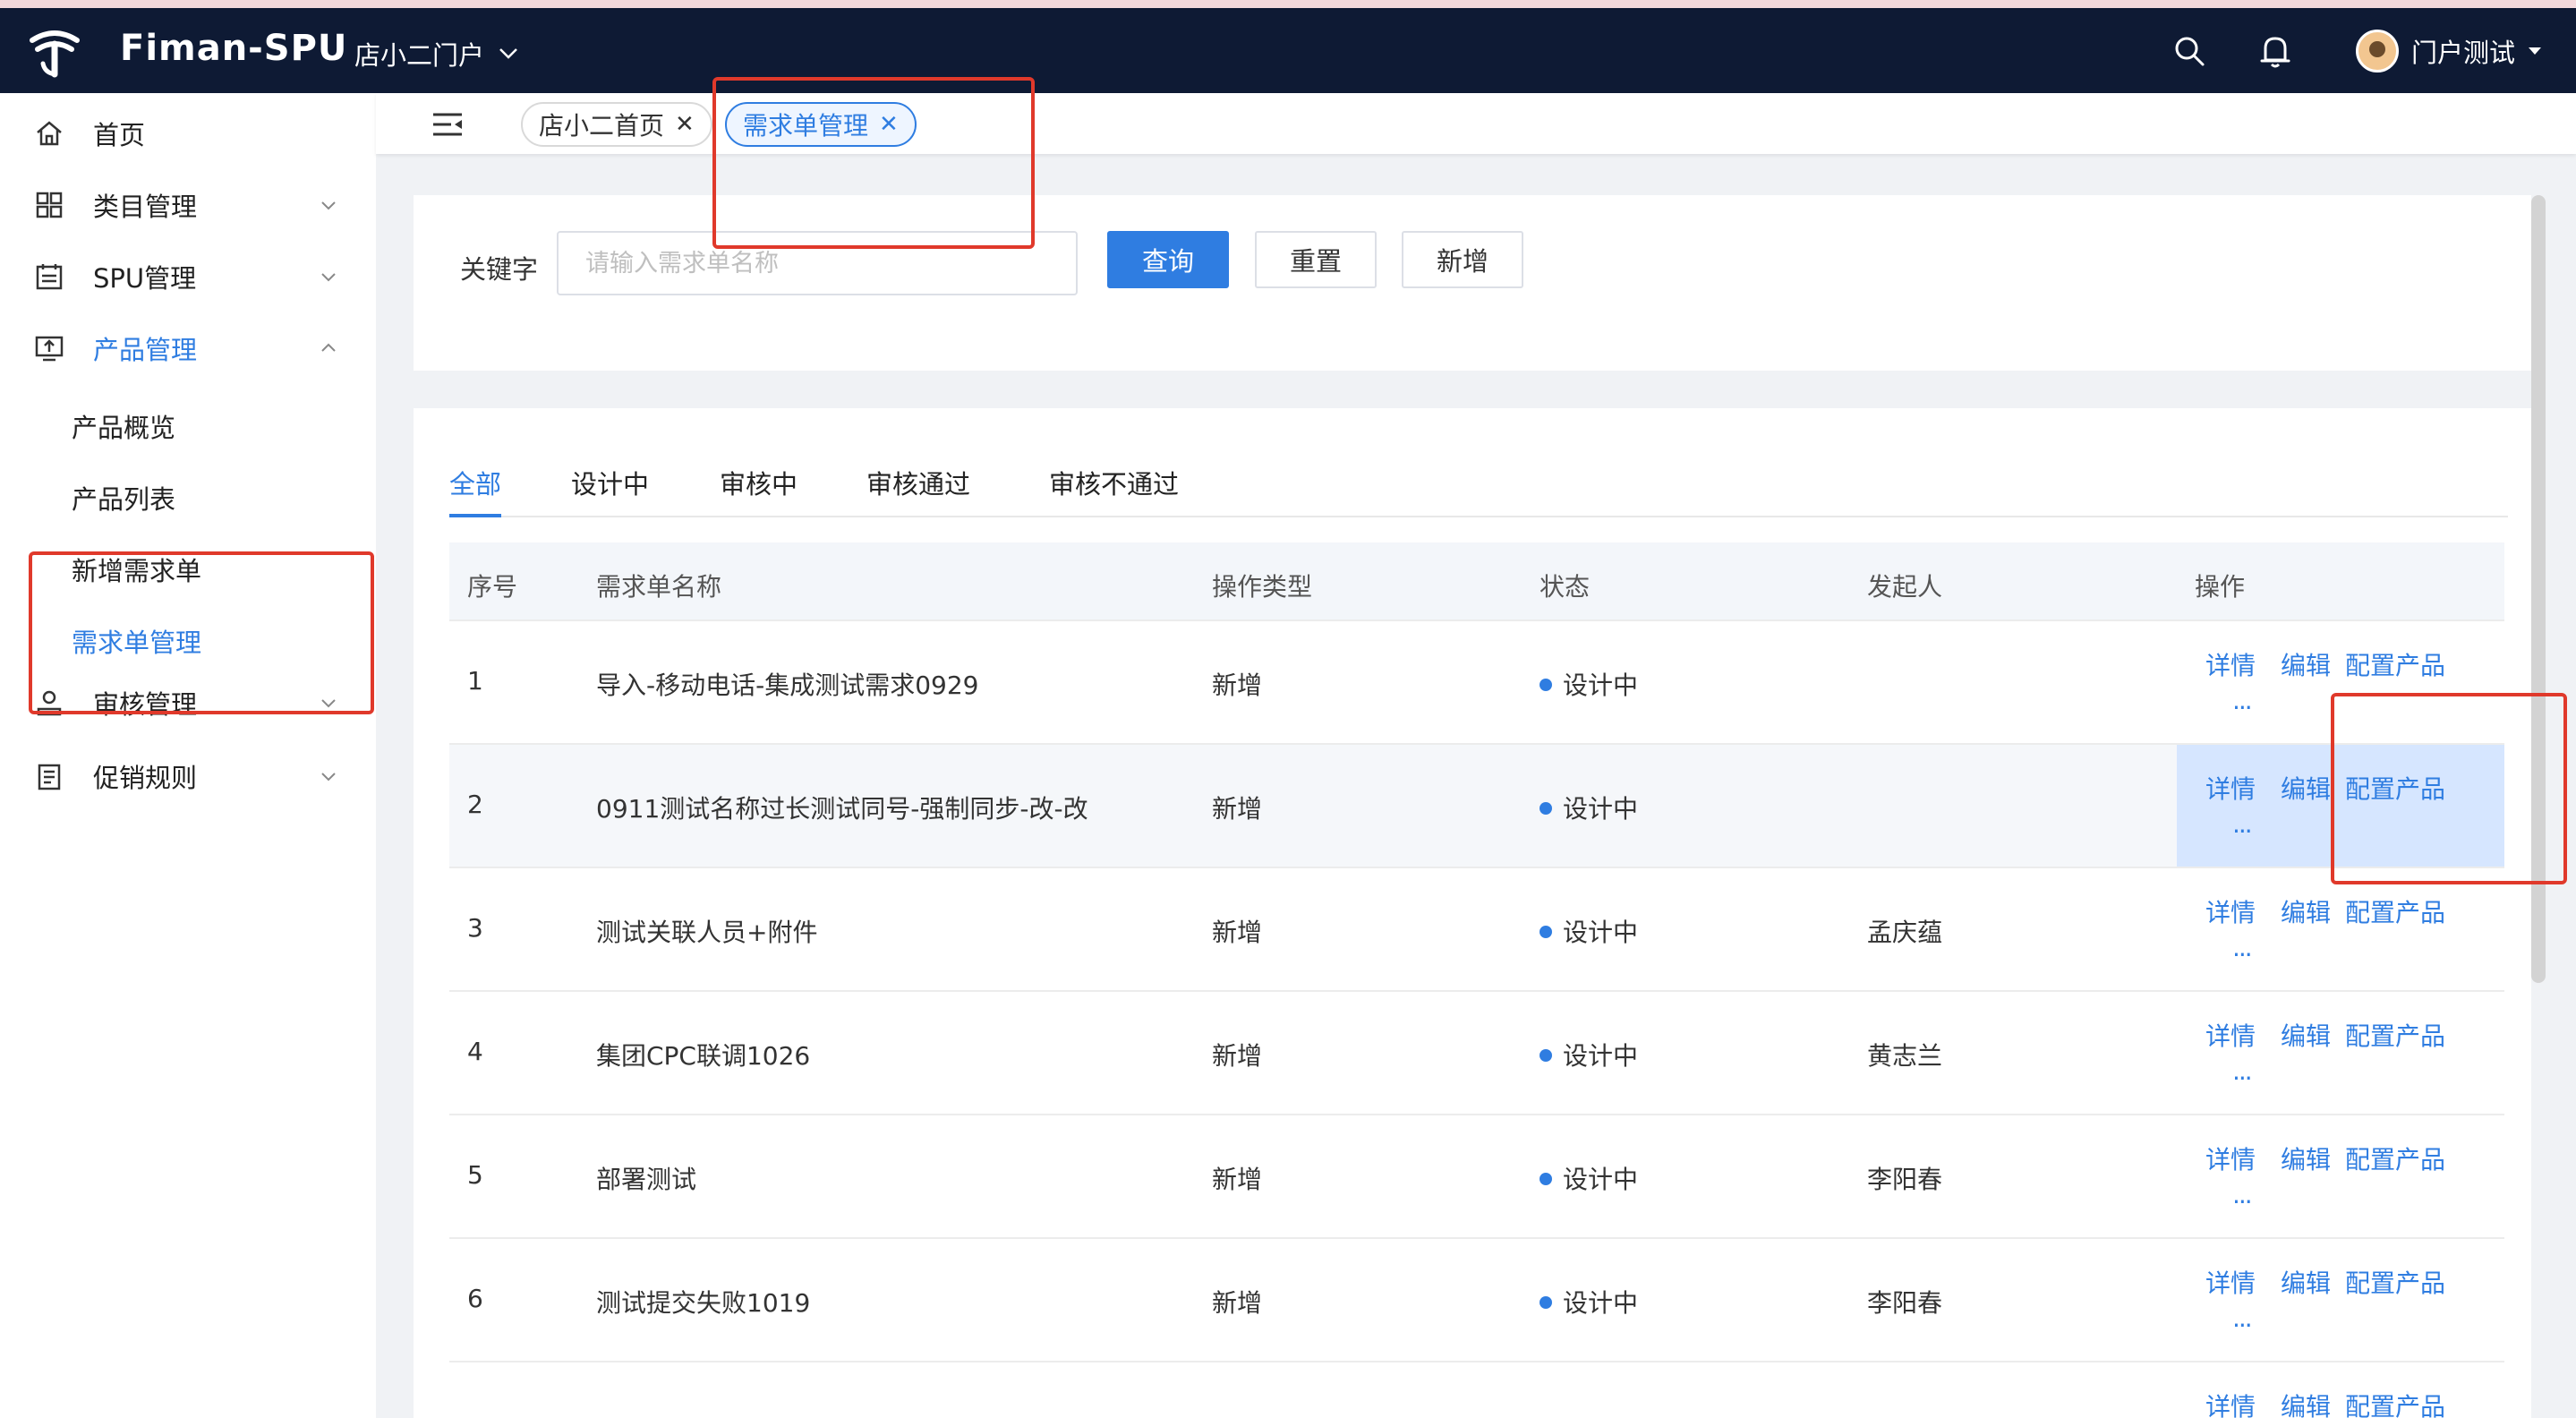 Image resolution: width=2576 pixels, height=1418 pixels. Describe the element at coordinates (2449, 50) in the screenshot. I see `user-menu: 门户测试` at that location.